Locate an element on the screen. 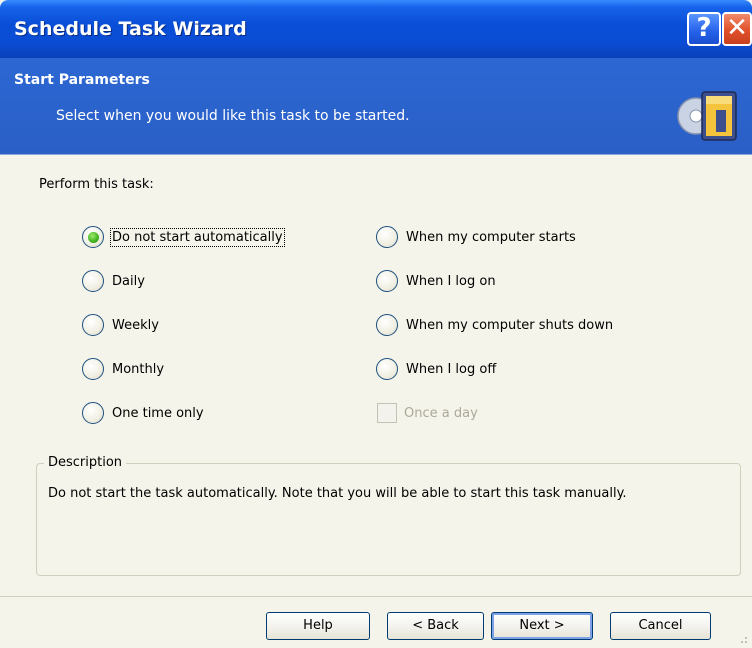  radio-button-checked is located at coordinates (93, 237).